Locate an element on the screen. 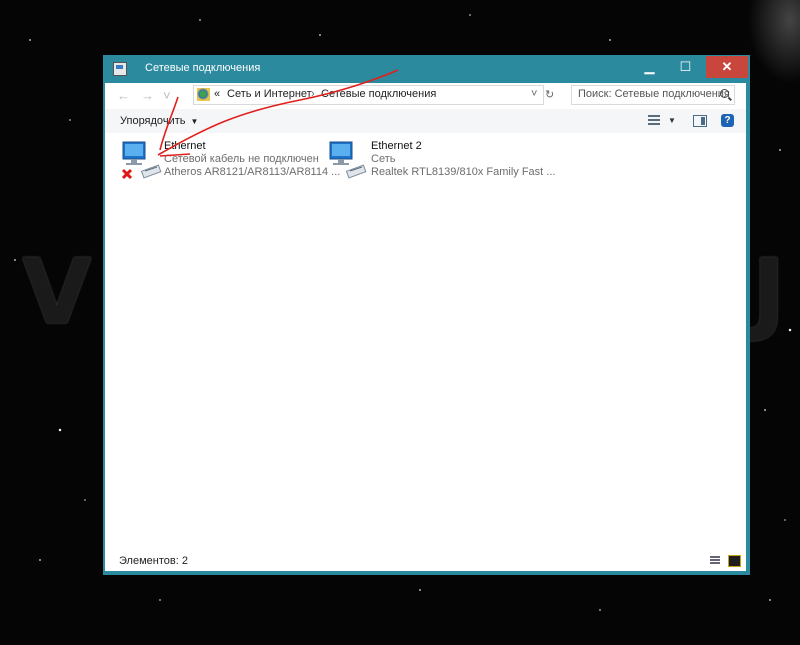  breadcrumb-overflow: « is located at coordinates (217, 94).